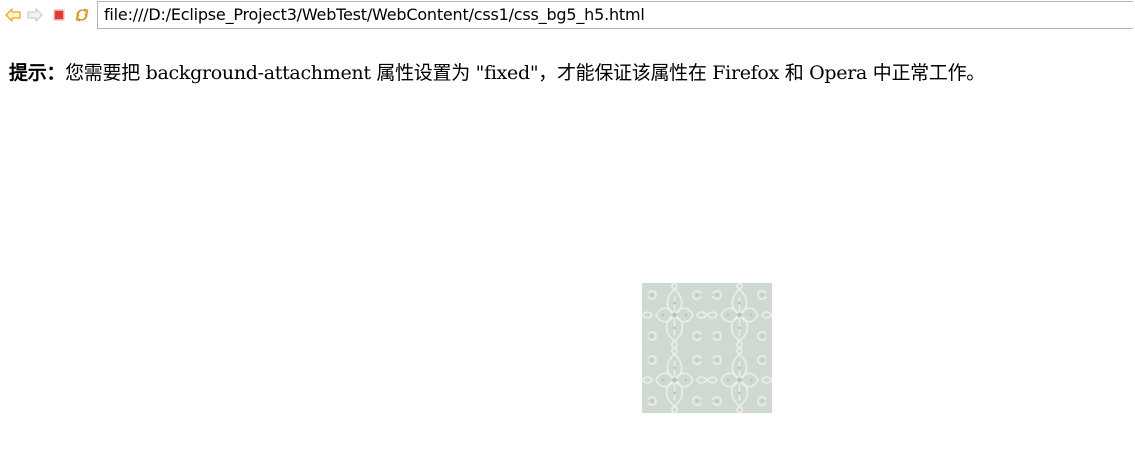  I want to click on damask-pattern, so click(707, 348).